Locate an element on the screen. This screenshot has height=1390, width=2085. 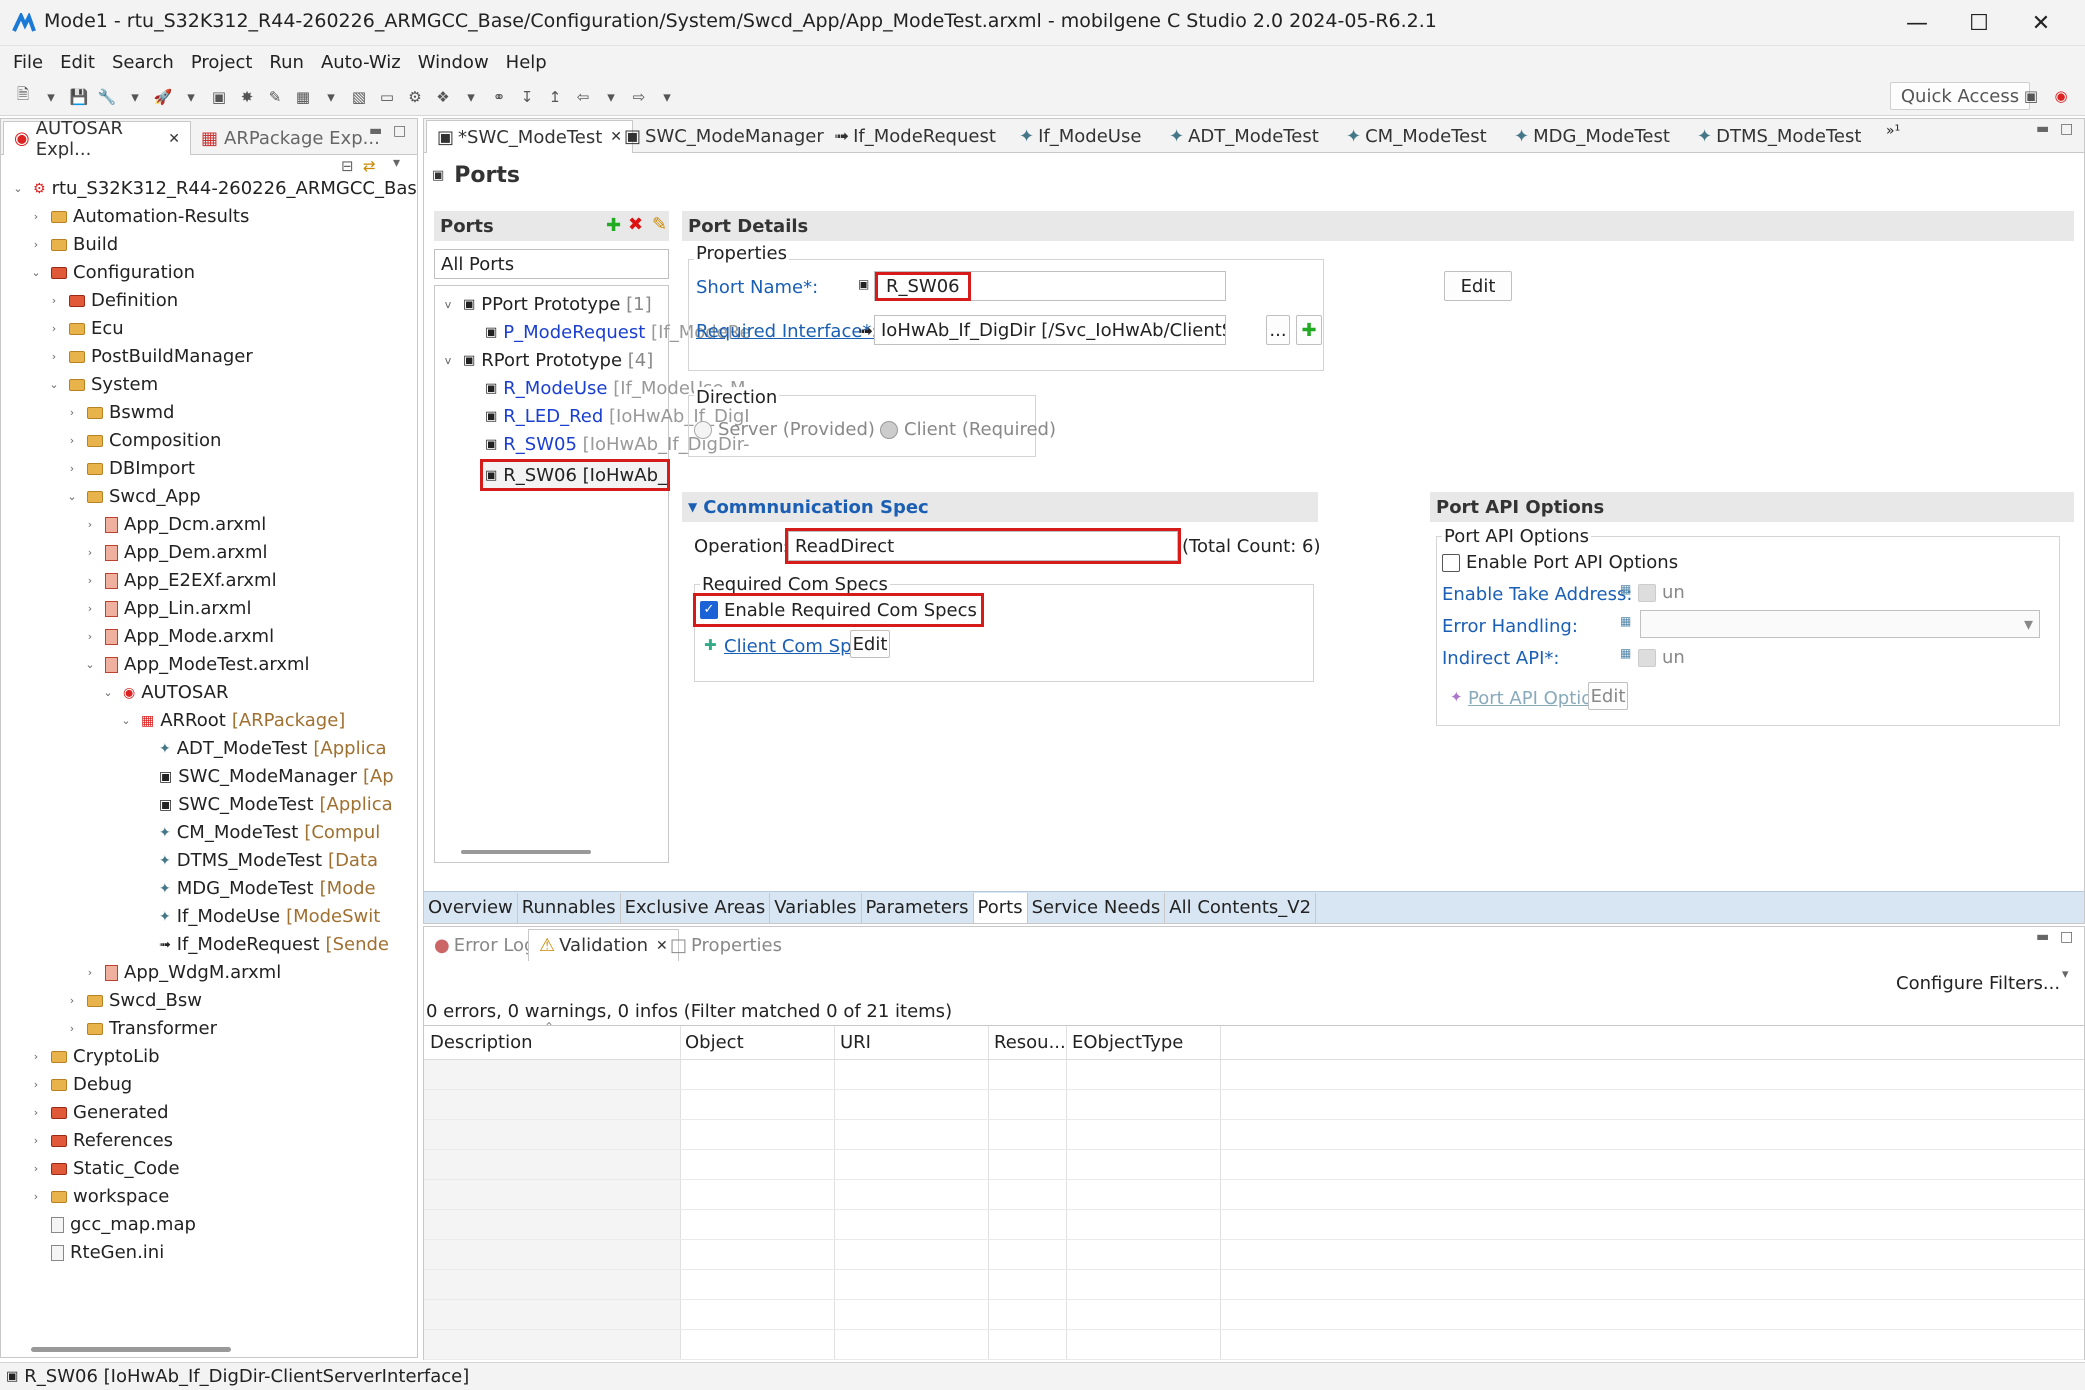
tab-adt-modetest: ✦ ADT_ModeTest is located at coordinates (1244, 136).